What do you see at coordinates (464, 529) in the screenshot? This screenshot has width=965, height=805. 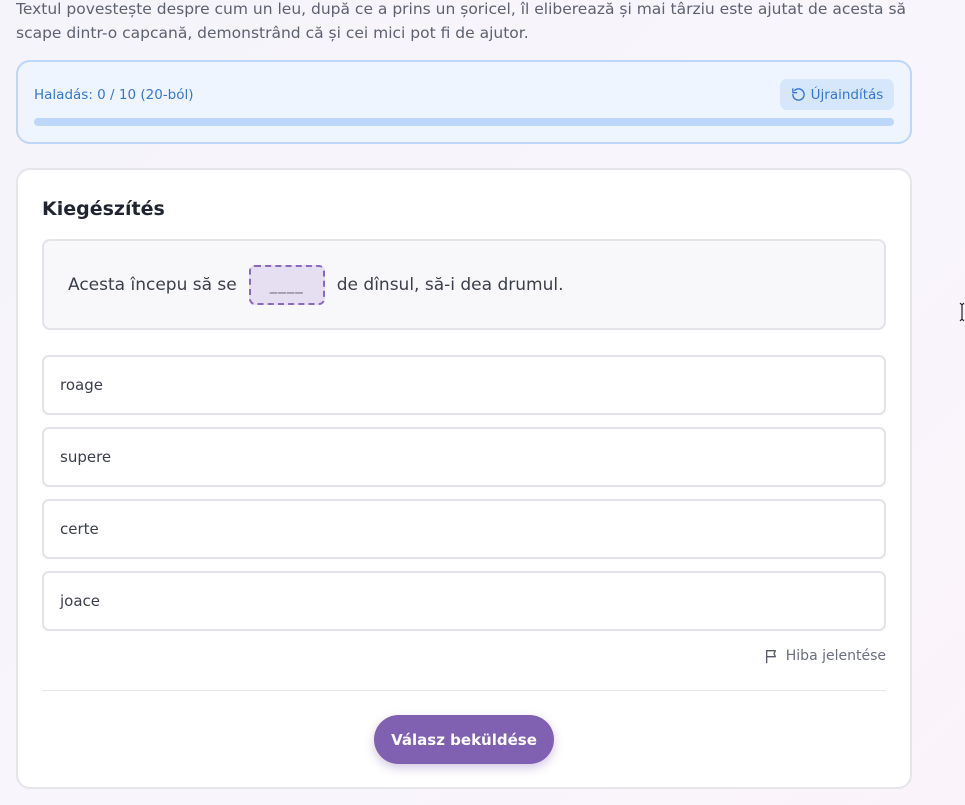 I see `option-certe: certe` at bounding box center [464, 529].